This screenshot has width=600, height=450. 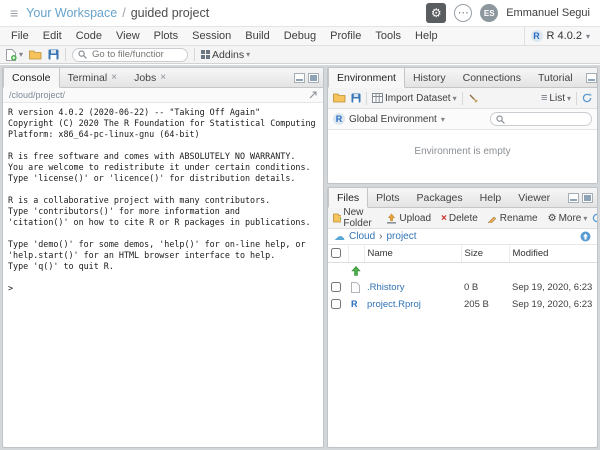 I want to click on user-name: Emmanuel Segui, so click(x=548, y=13).